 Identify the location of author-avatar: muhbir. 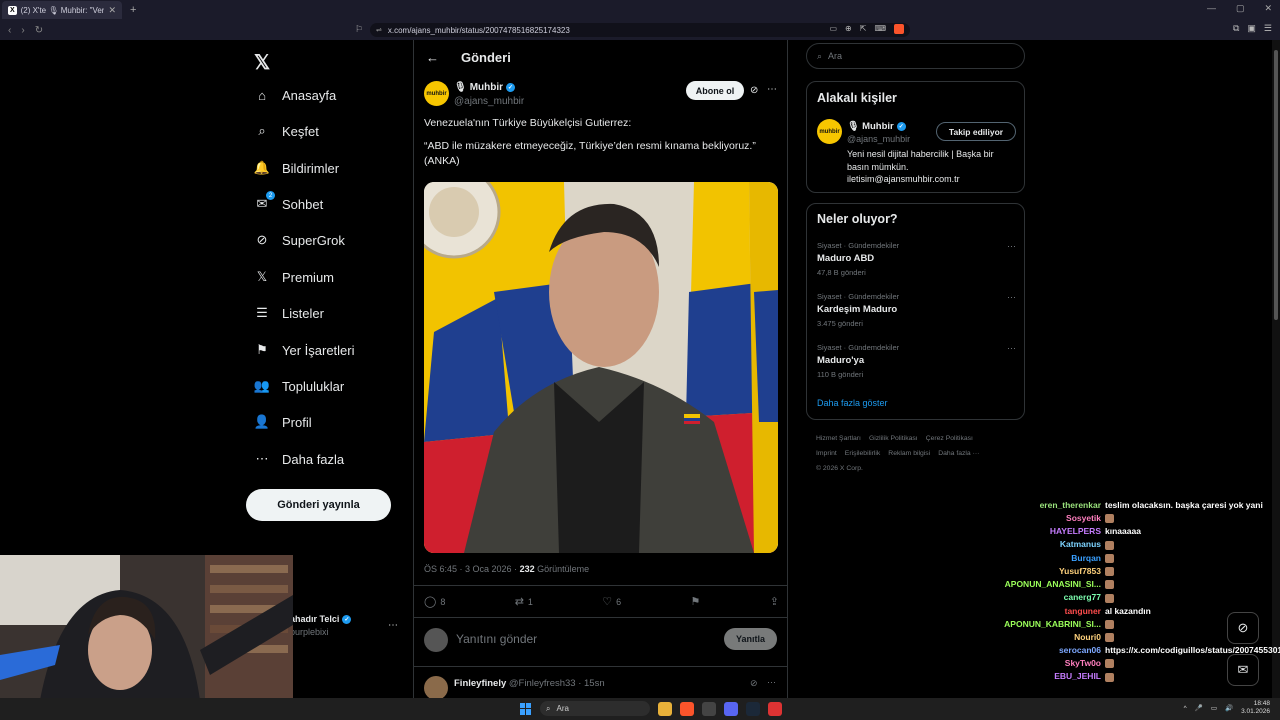
(436, 93).